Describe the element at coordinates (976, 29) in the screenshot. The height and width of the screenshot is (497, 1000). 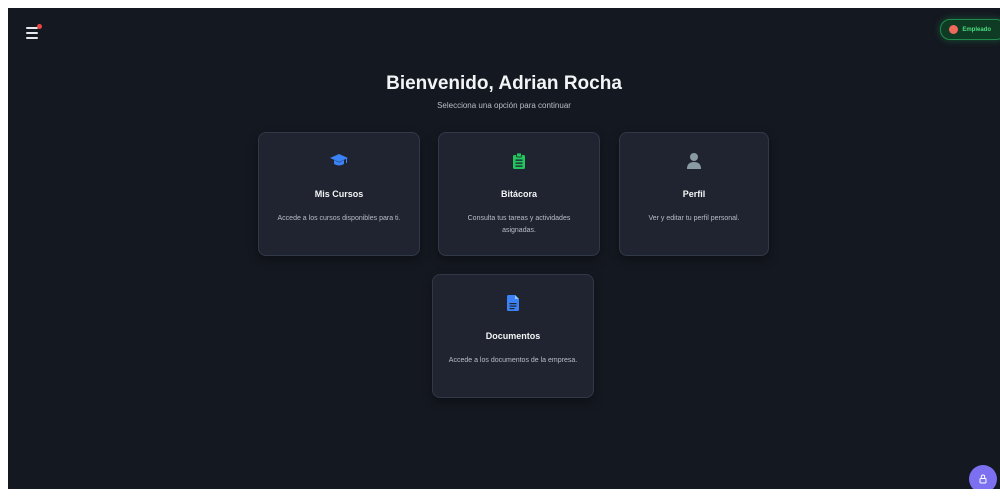
I see `role-badge-label: Empleado` at that location.